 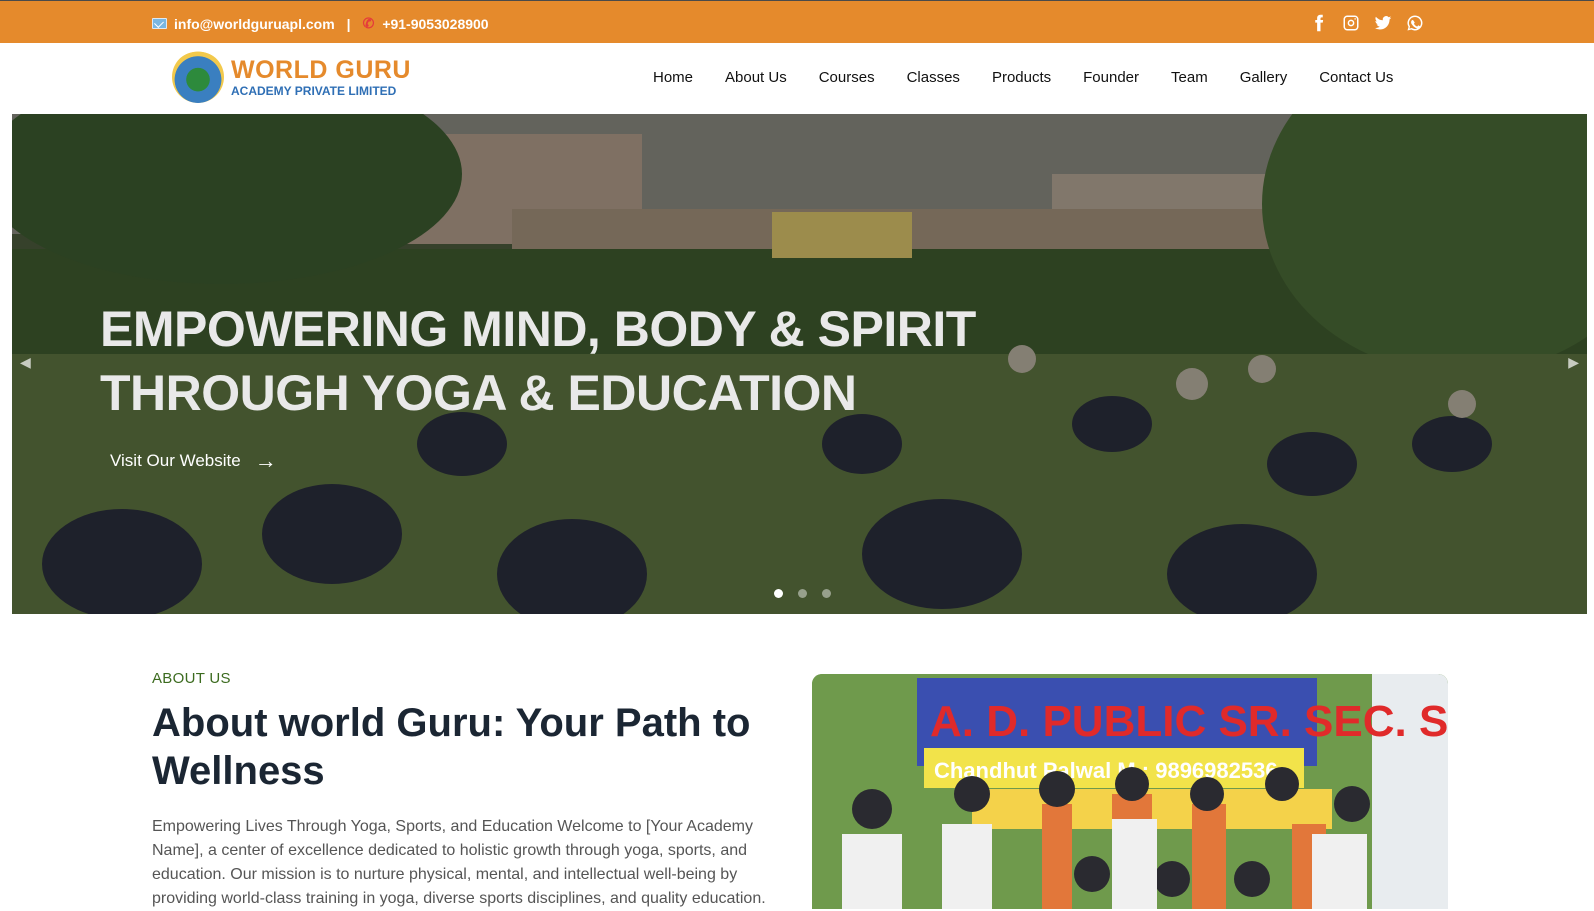 What do you see at coordinates (478, 393) in the screenshot?
I see `hero-headline-line2: THROUGH YOGA & EDUCATION` at bounding box center [478, 393].